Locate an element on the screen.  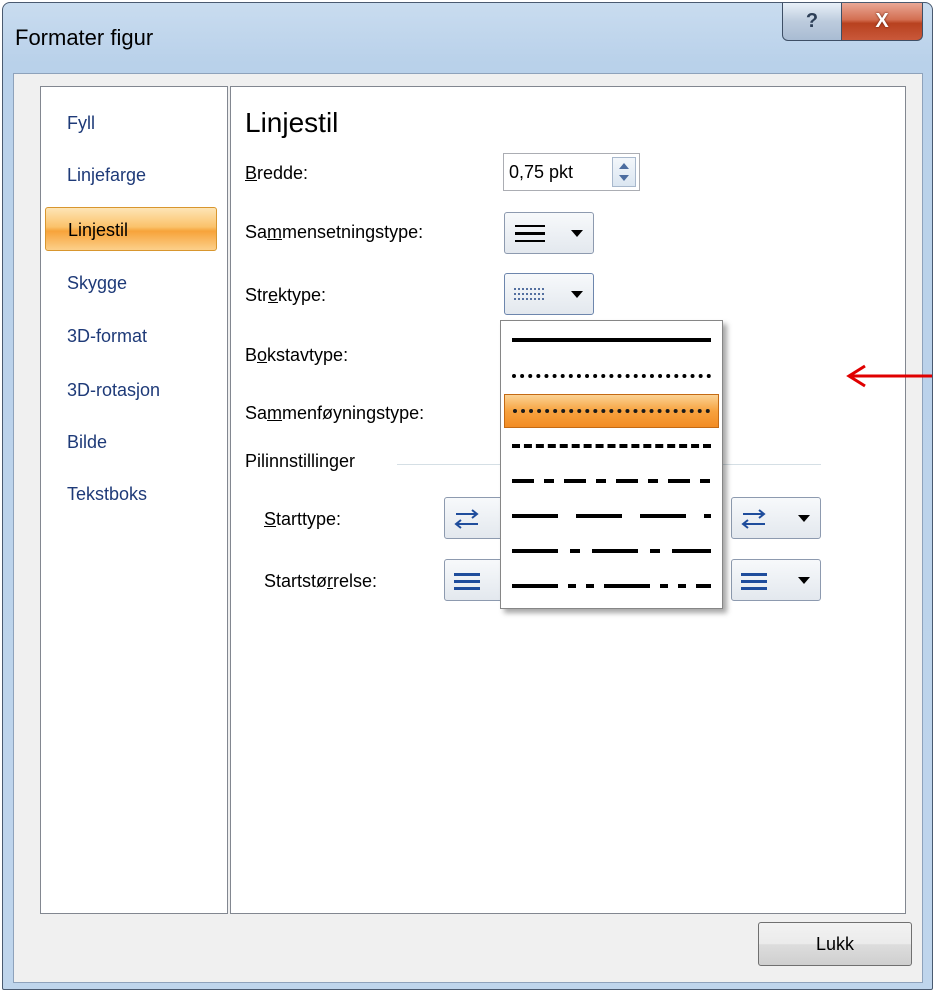
spin-down-icon is located at coordinates (624, 178).